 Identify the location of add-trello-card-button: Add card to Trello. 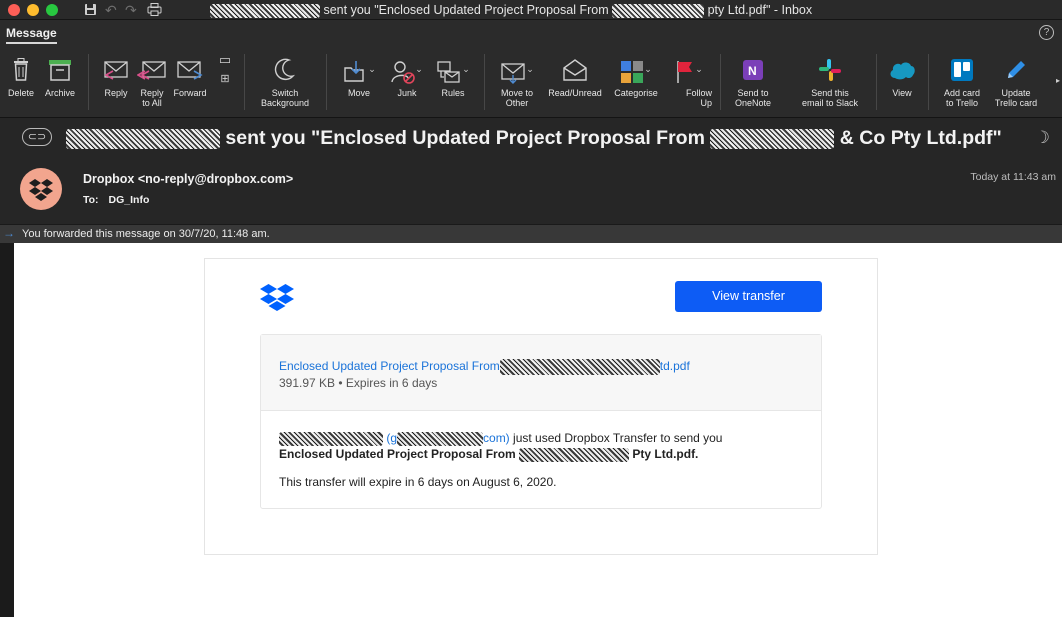
(962, 79).